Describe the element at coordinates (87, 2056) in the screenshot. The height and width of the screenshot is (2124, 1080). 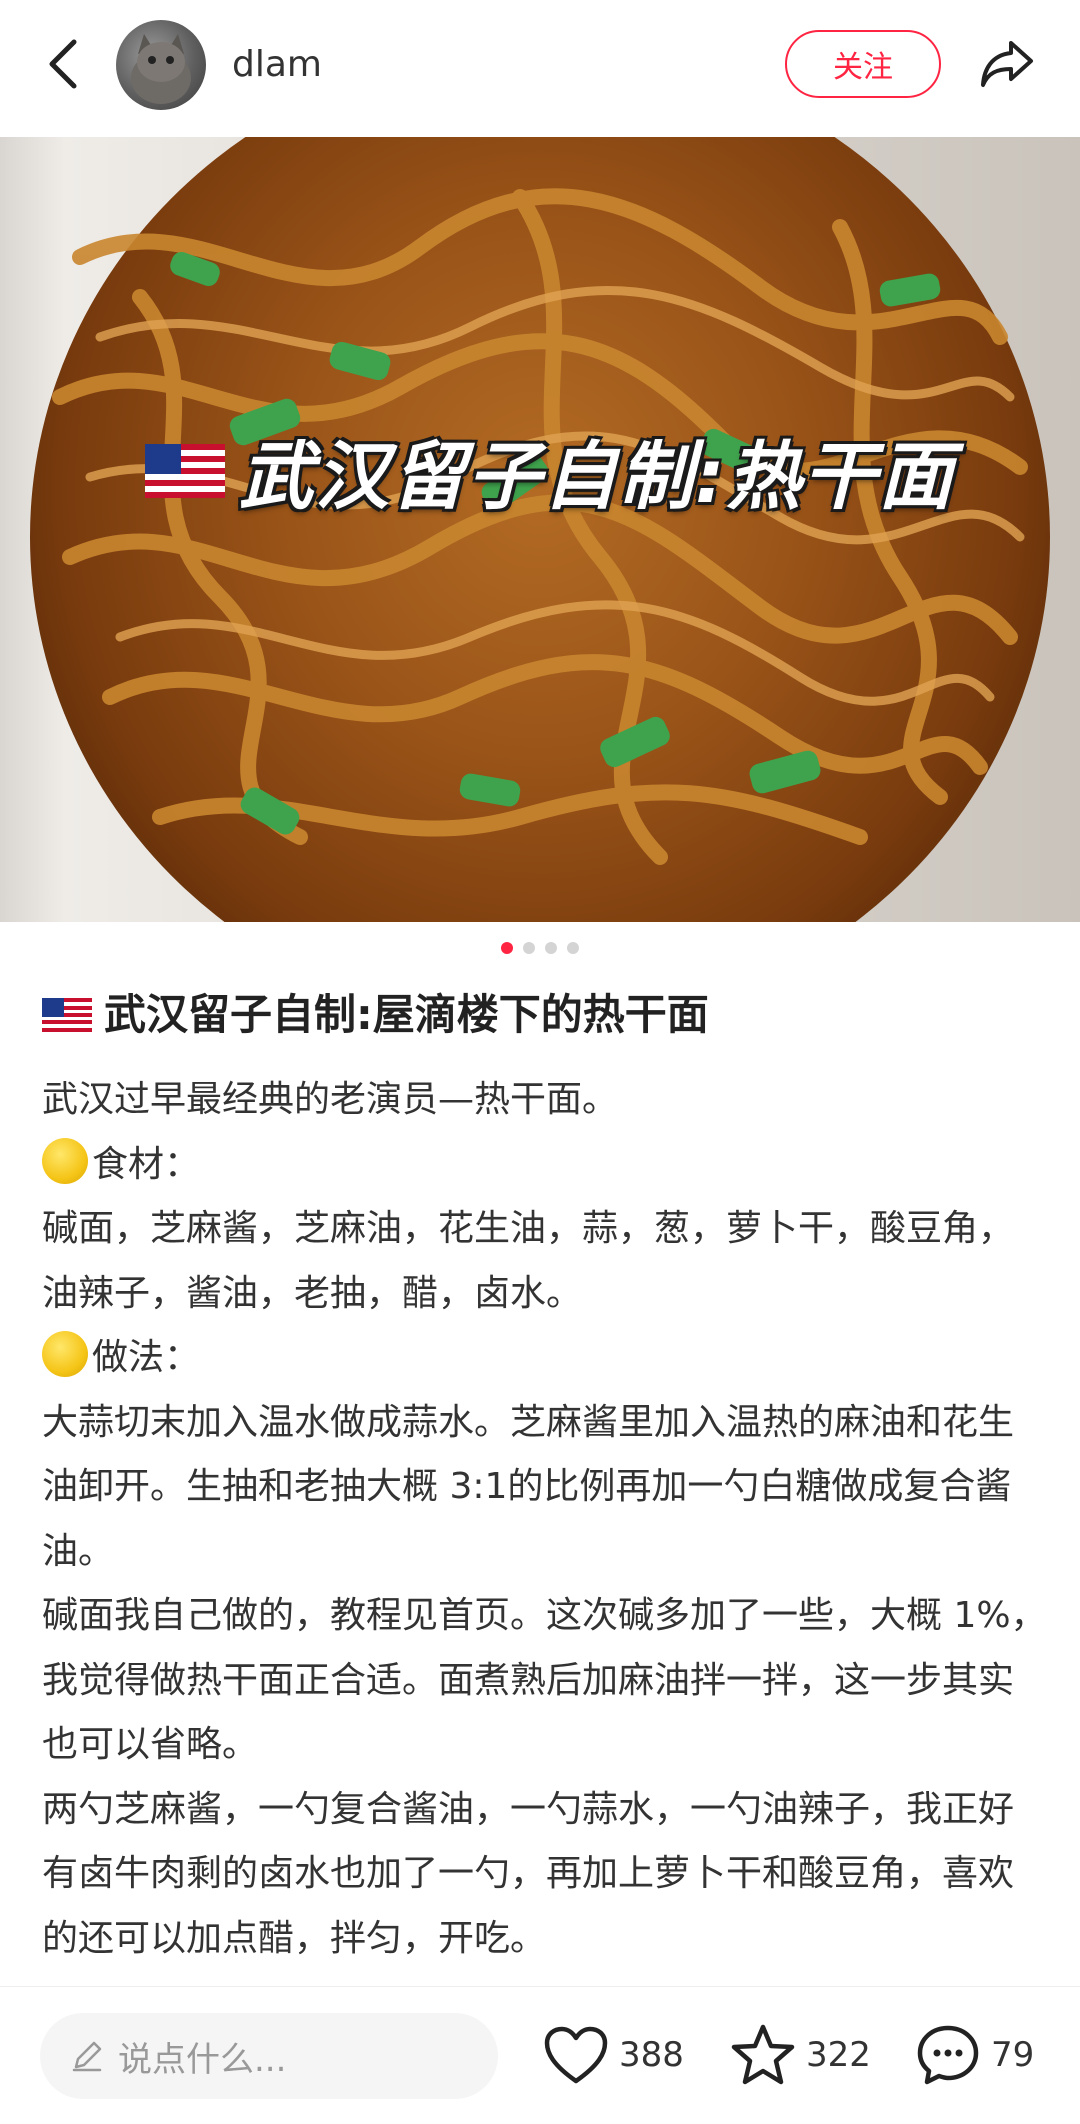
I see `pencil-icon` at that location.